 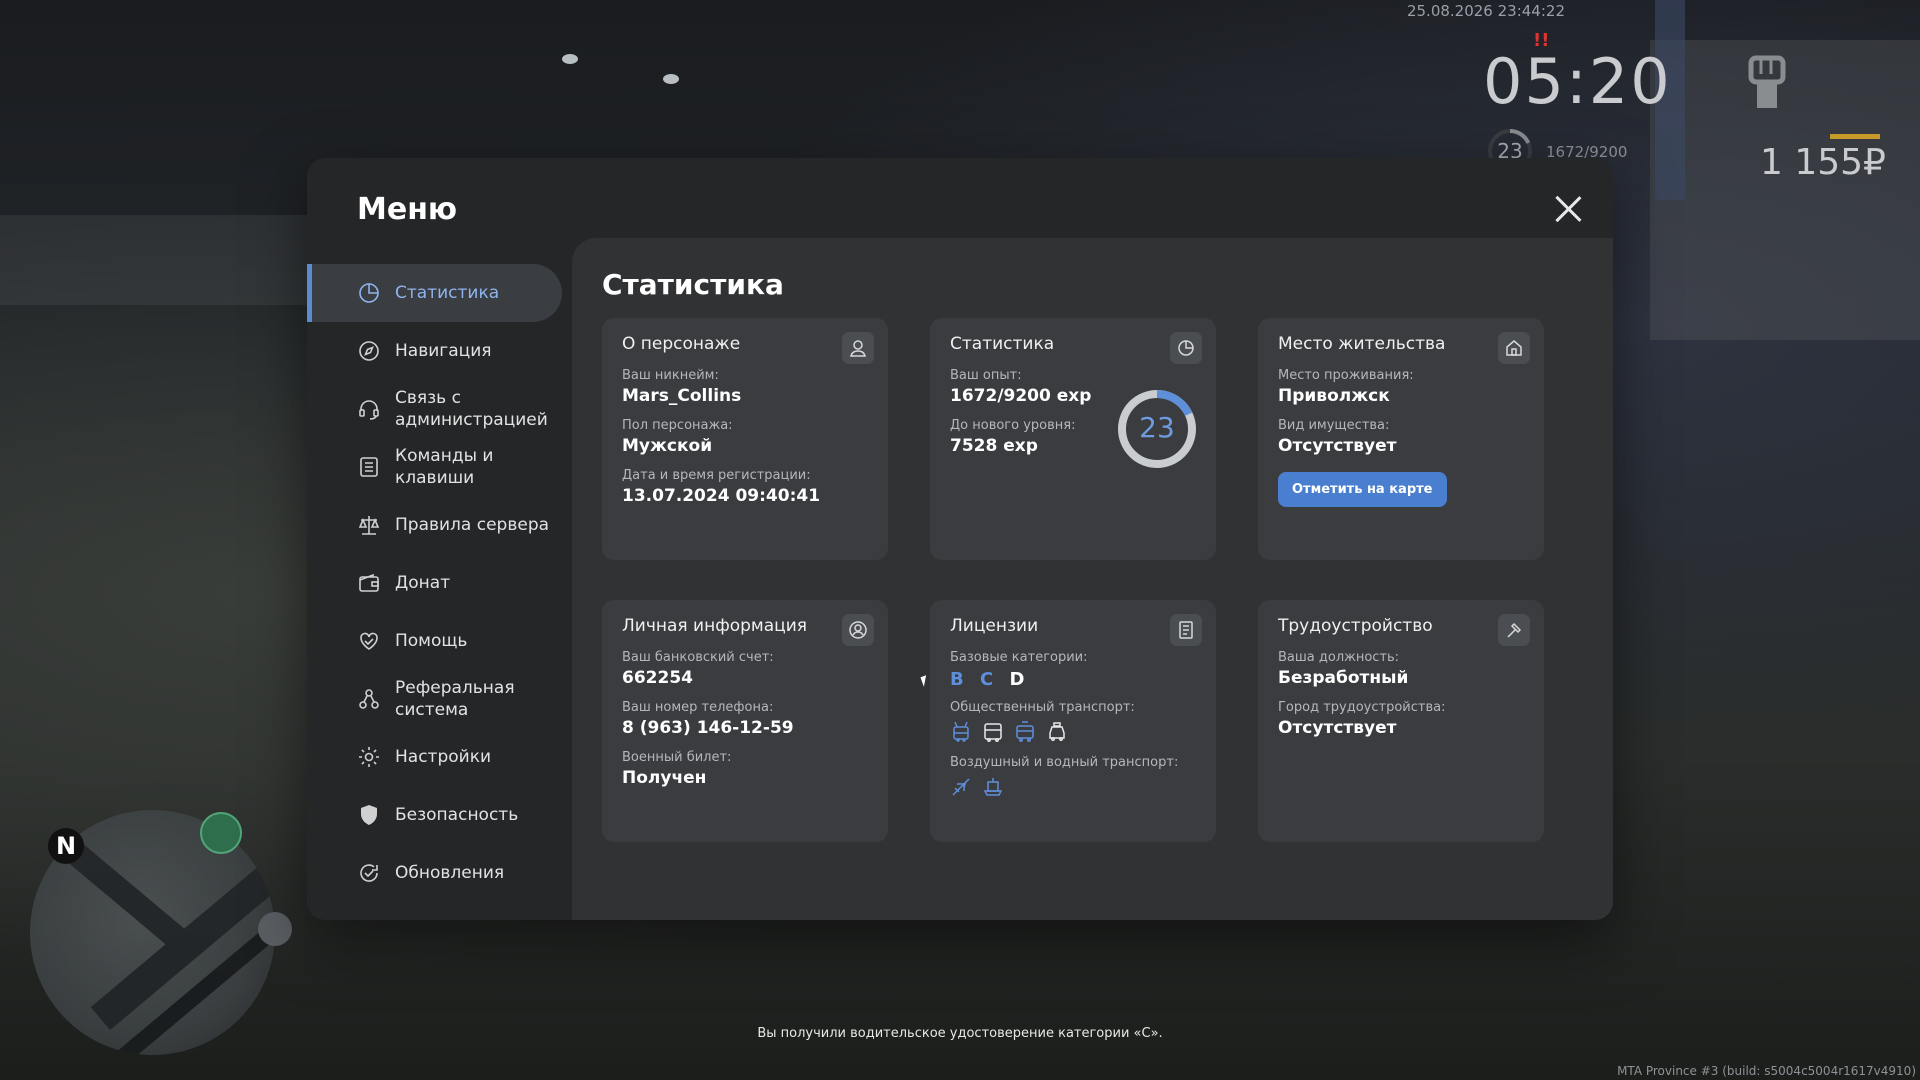 What do you see at coordinates (1362, 707) in the screenshot?
I see `job-city-label: Город трудоустройства:` at bounding box center [1362, 707].